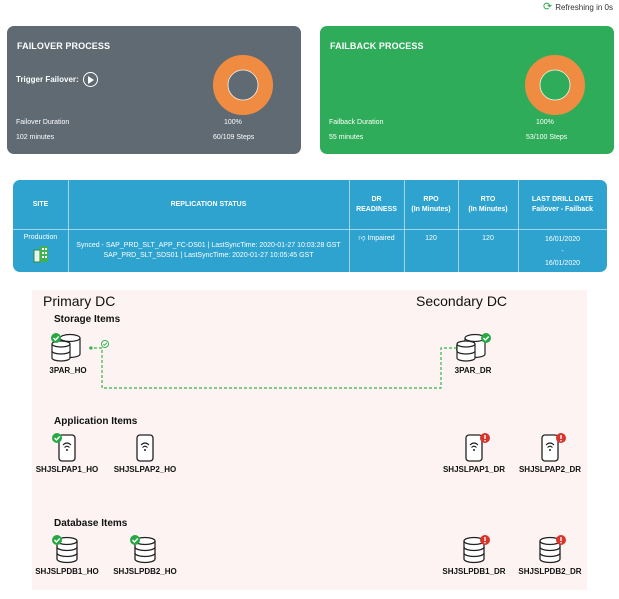  What do you see at coordinates (431, 204) in the screenshot?
I see `header-rpo: RPO (In Minutes)` at bounding box center [431, 204].